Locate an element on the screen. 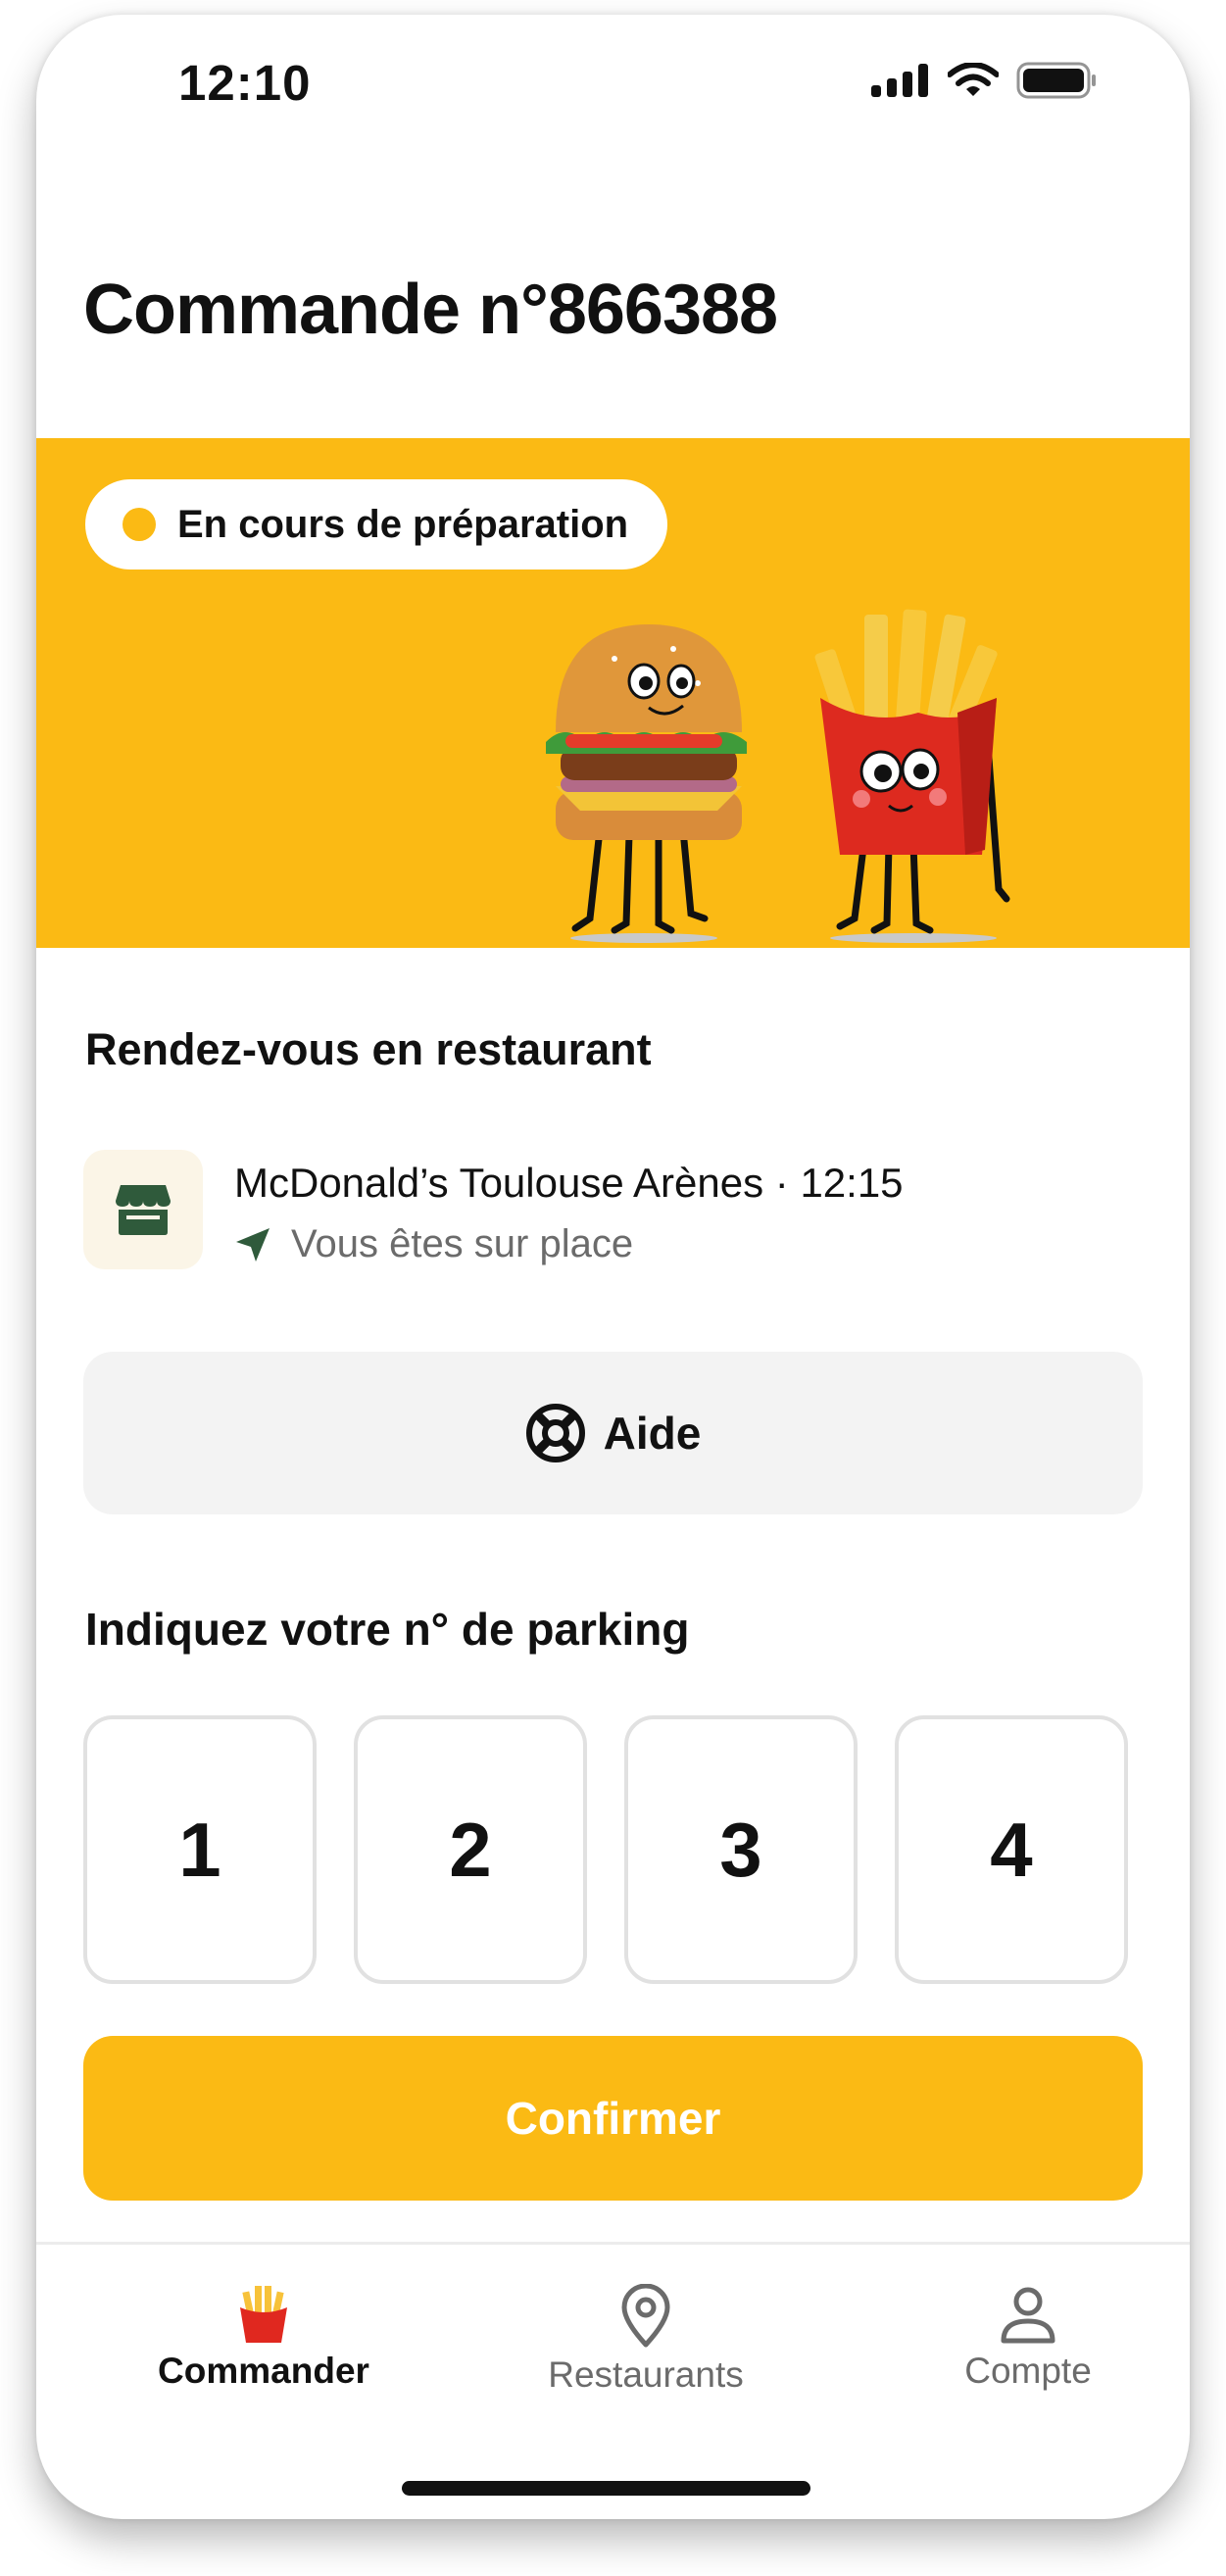  tab-compte-label: Compte is located at coordinates (1028, 2371).